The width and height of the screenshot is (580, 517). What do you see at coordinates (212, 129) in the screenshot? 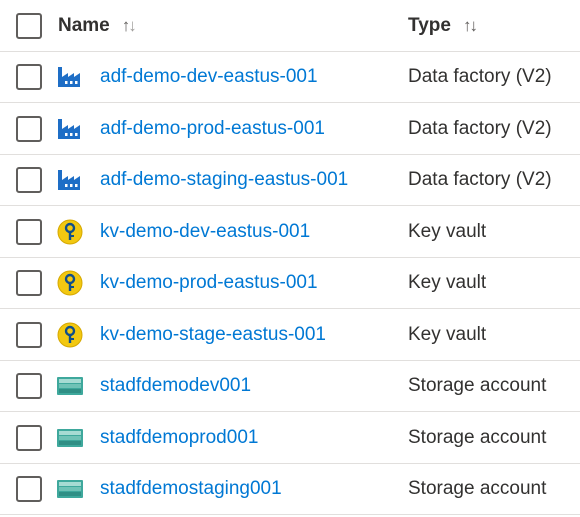
I see `resource-name-link: adf-demo-prod-eastus-001` at bounding box center [212, 129].